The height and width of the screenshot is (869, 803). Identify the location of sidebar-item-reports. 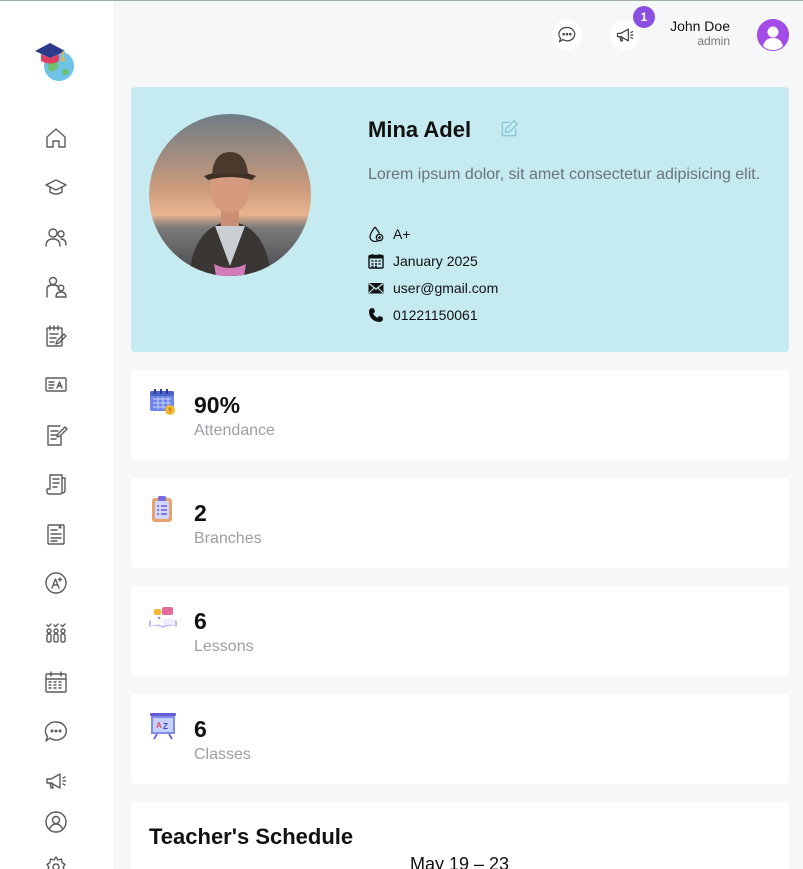
(56, 534).